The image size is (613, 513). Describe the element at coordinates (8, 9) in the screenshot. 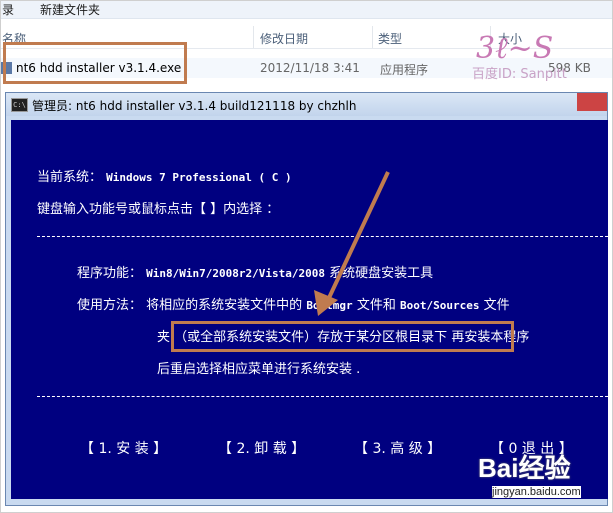

I see `toolbar-partial-item: 录` at that location.